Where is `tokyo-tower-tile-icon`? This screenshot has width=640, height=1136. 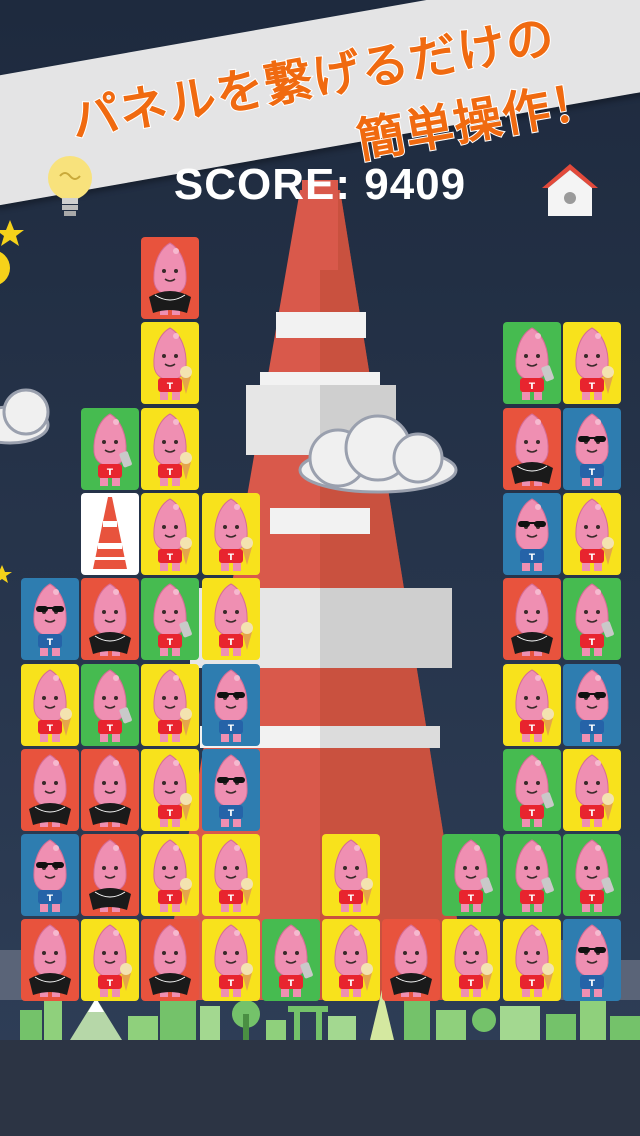
tokyo-tower-tile-icon is located at coordinates (110, 532).